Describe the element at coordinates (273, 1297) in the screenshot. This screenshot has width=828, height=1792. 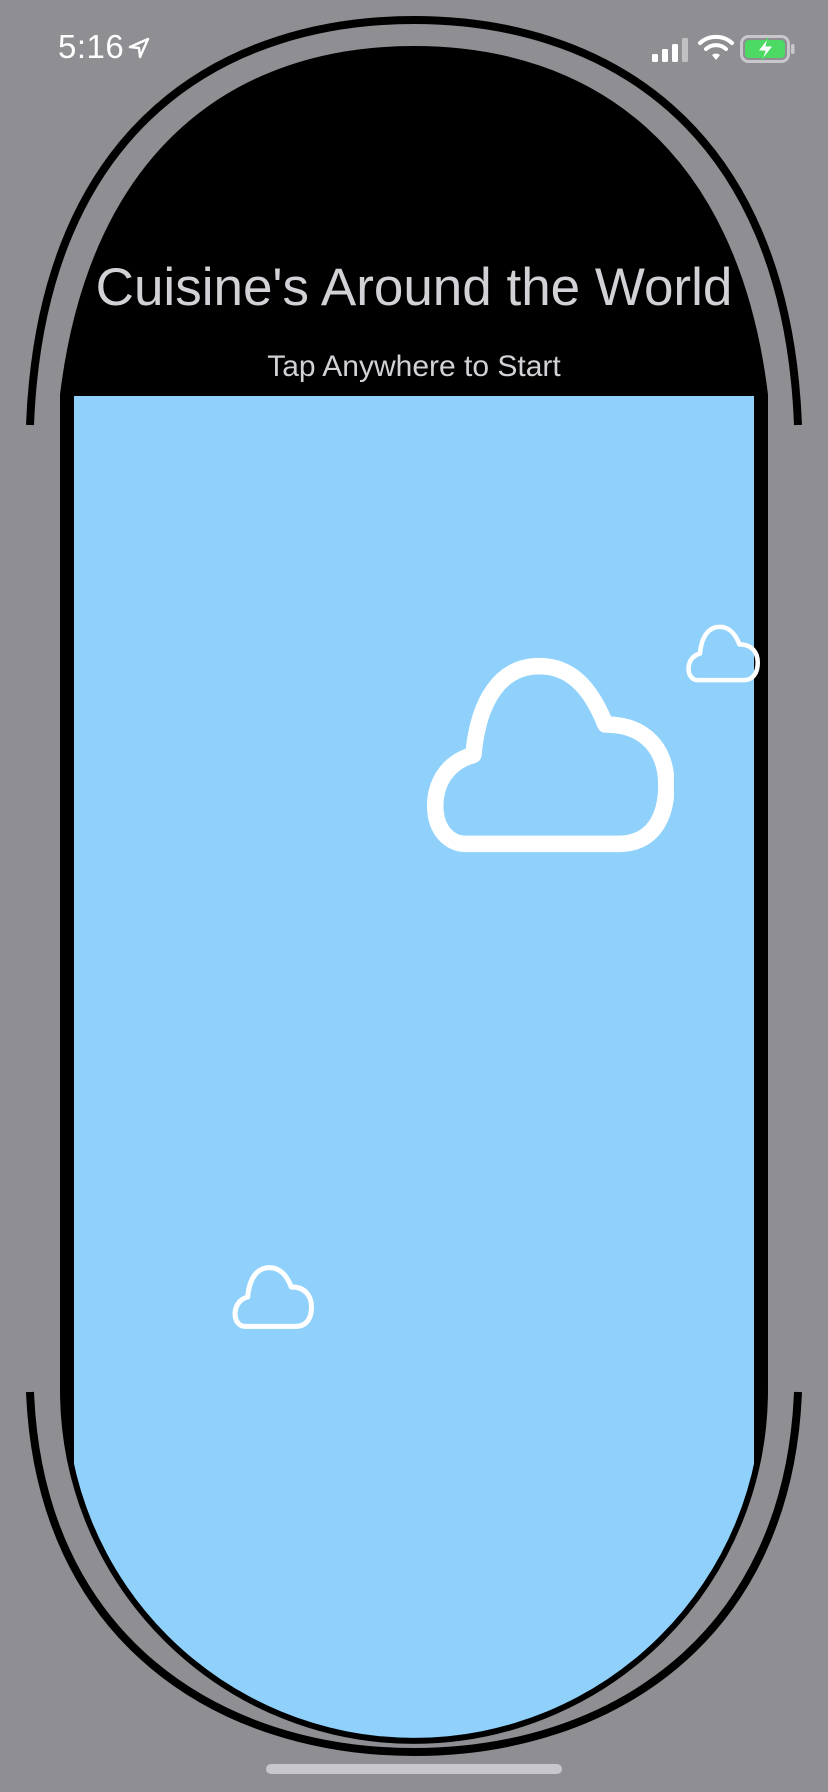
I see `cloud-icon-small-bottom-left` at that location.